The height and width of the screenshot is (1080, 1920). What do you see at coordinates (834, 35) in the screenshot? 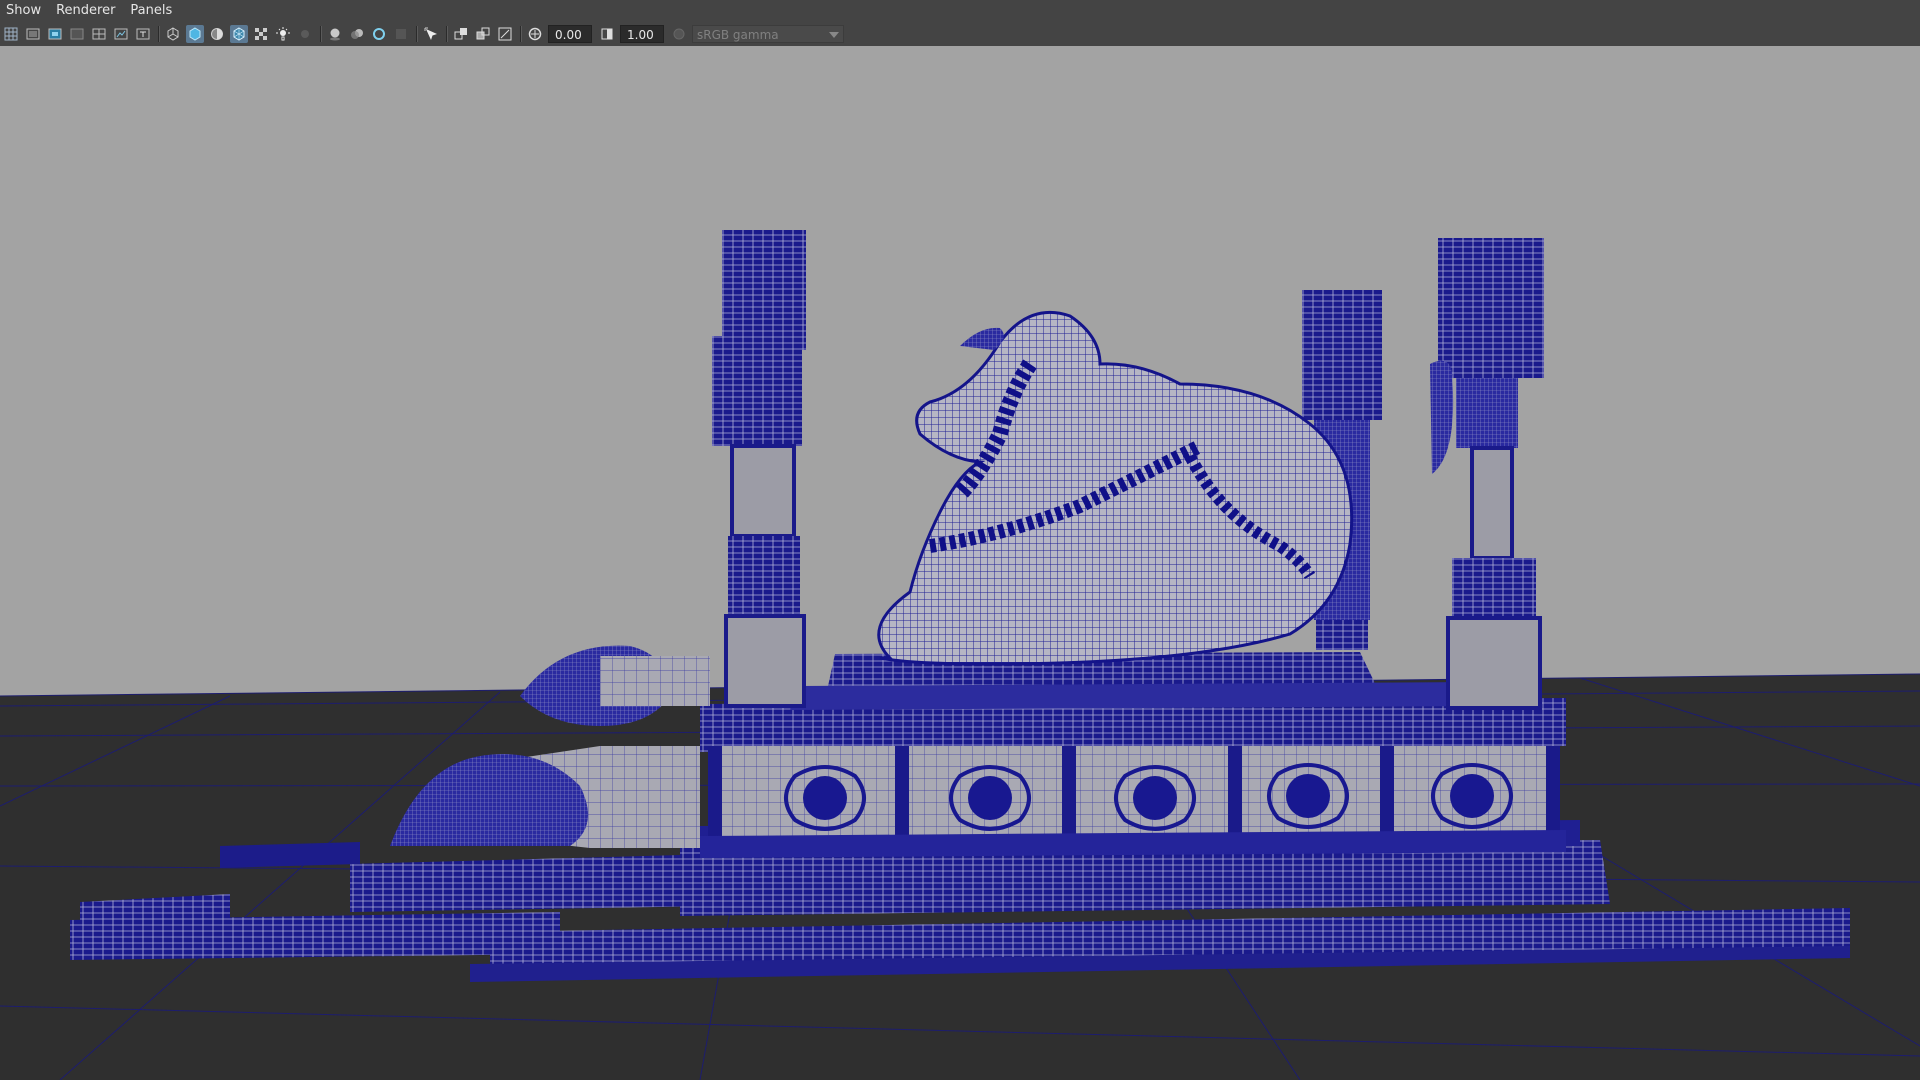
I see `chevron-down-icon` at bounding box center [834, 35].